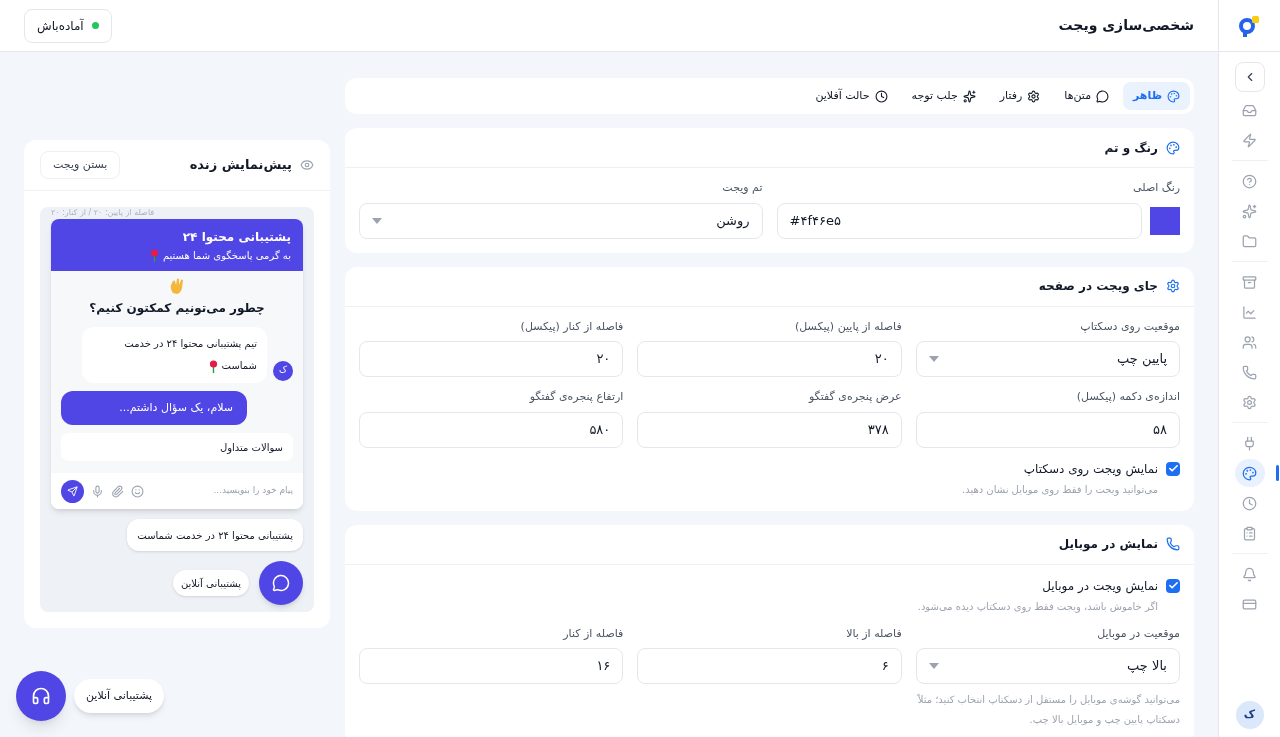 Image resolution: width=1280 pixels, height=737 pixels. What do you see at coordinates (1156, 96) in the screenshot?
I see `tab: ظاهر` at bounding box center [1156, 96].